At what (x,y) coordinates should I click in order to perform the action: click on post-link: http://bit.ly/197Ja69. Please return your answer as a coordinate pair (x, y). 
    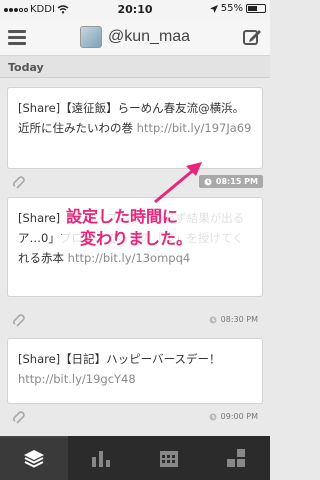
    Looking at the image, I should click on (194, 128).